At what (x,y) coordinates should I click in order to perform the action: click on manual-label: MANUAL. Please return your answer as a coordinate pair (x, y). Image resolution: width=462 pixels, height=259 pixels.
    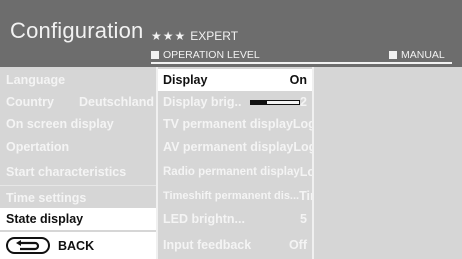
    Looking at the image, I should click on (417, 55).